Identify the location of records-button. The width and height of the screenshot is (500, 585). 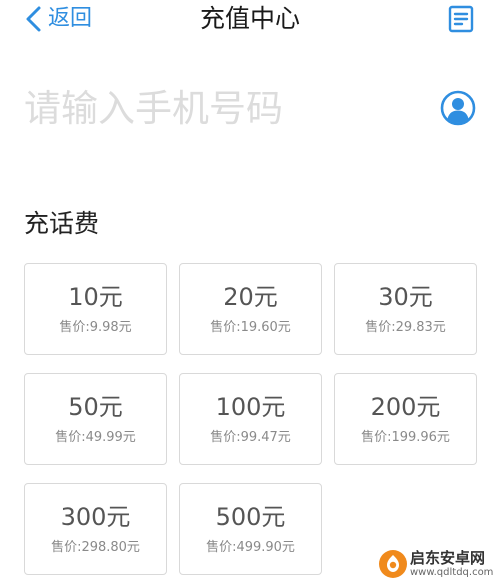
(461, 19).